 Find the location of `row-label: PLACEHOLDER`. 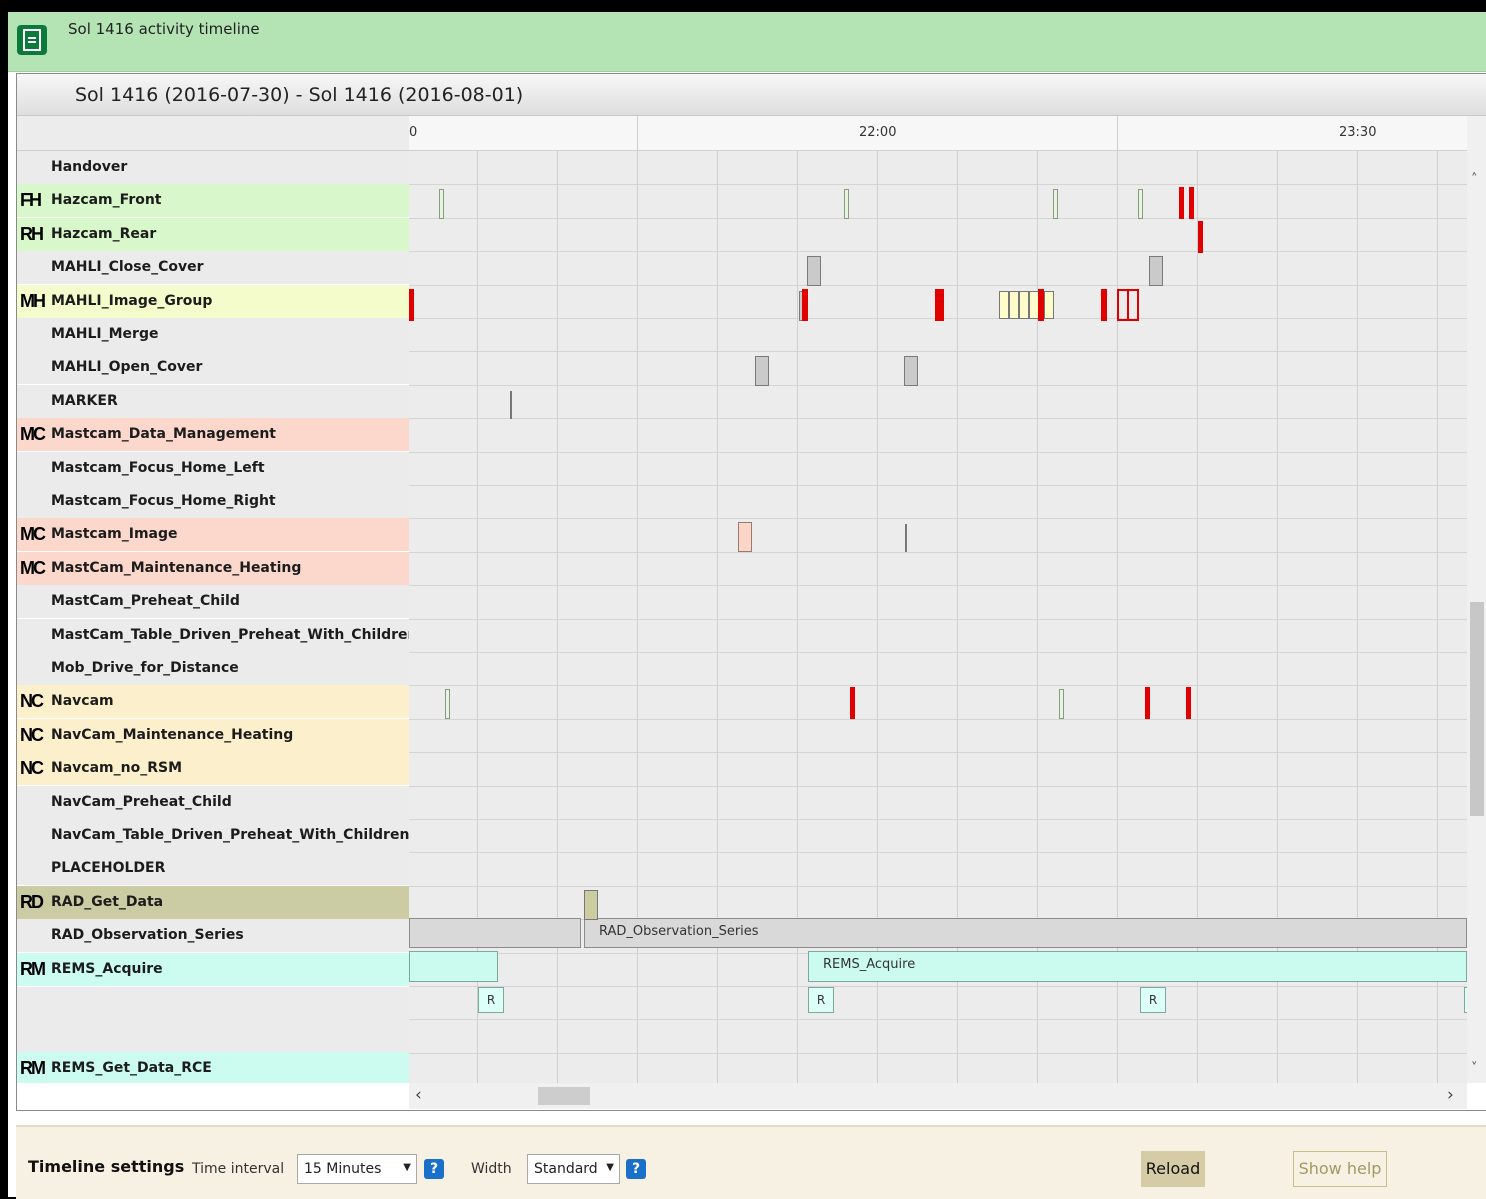

row-label: PLACEHOLDER is located at coordinates (213, 869).